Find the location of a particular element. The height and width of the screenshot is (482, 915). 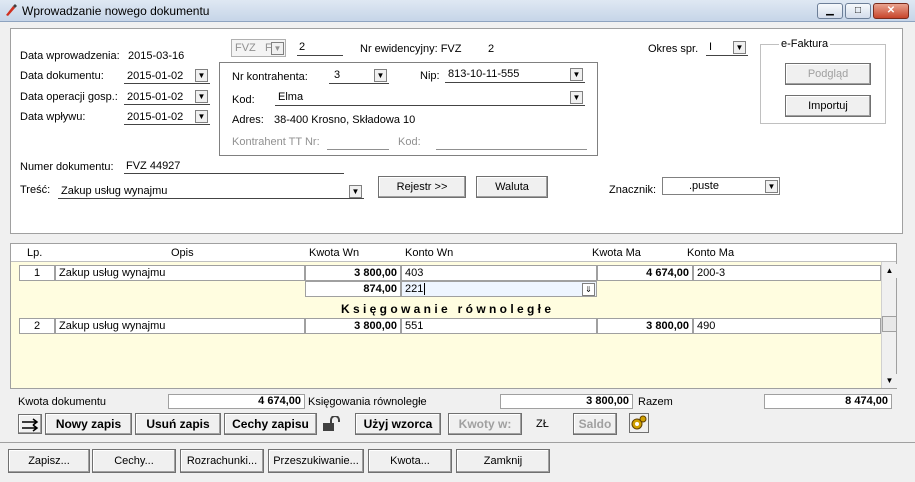

efaktura-label: e-Faktura is located at coordinates (805, 44).